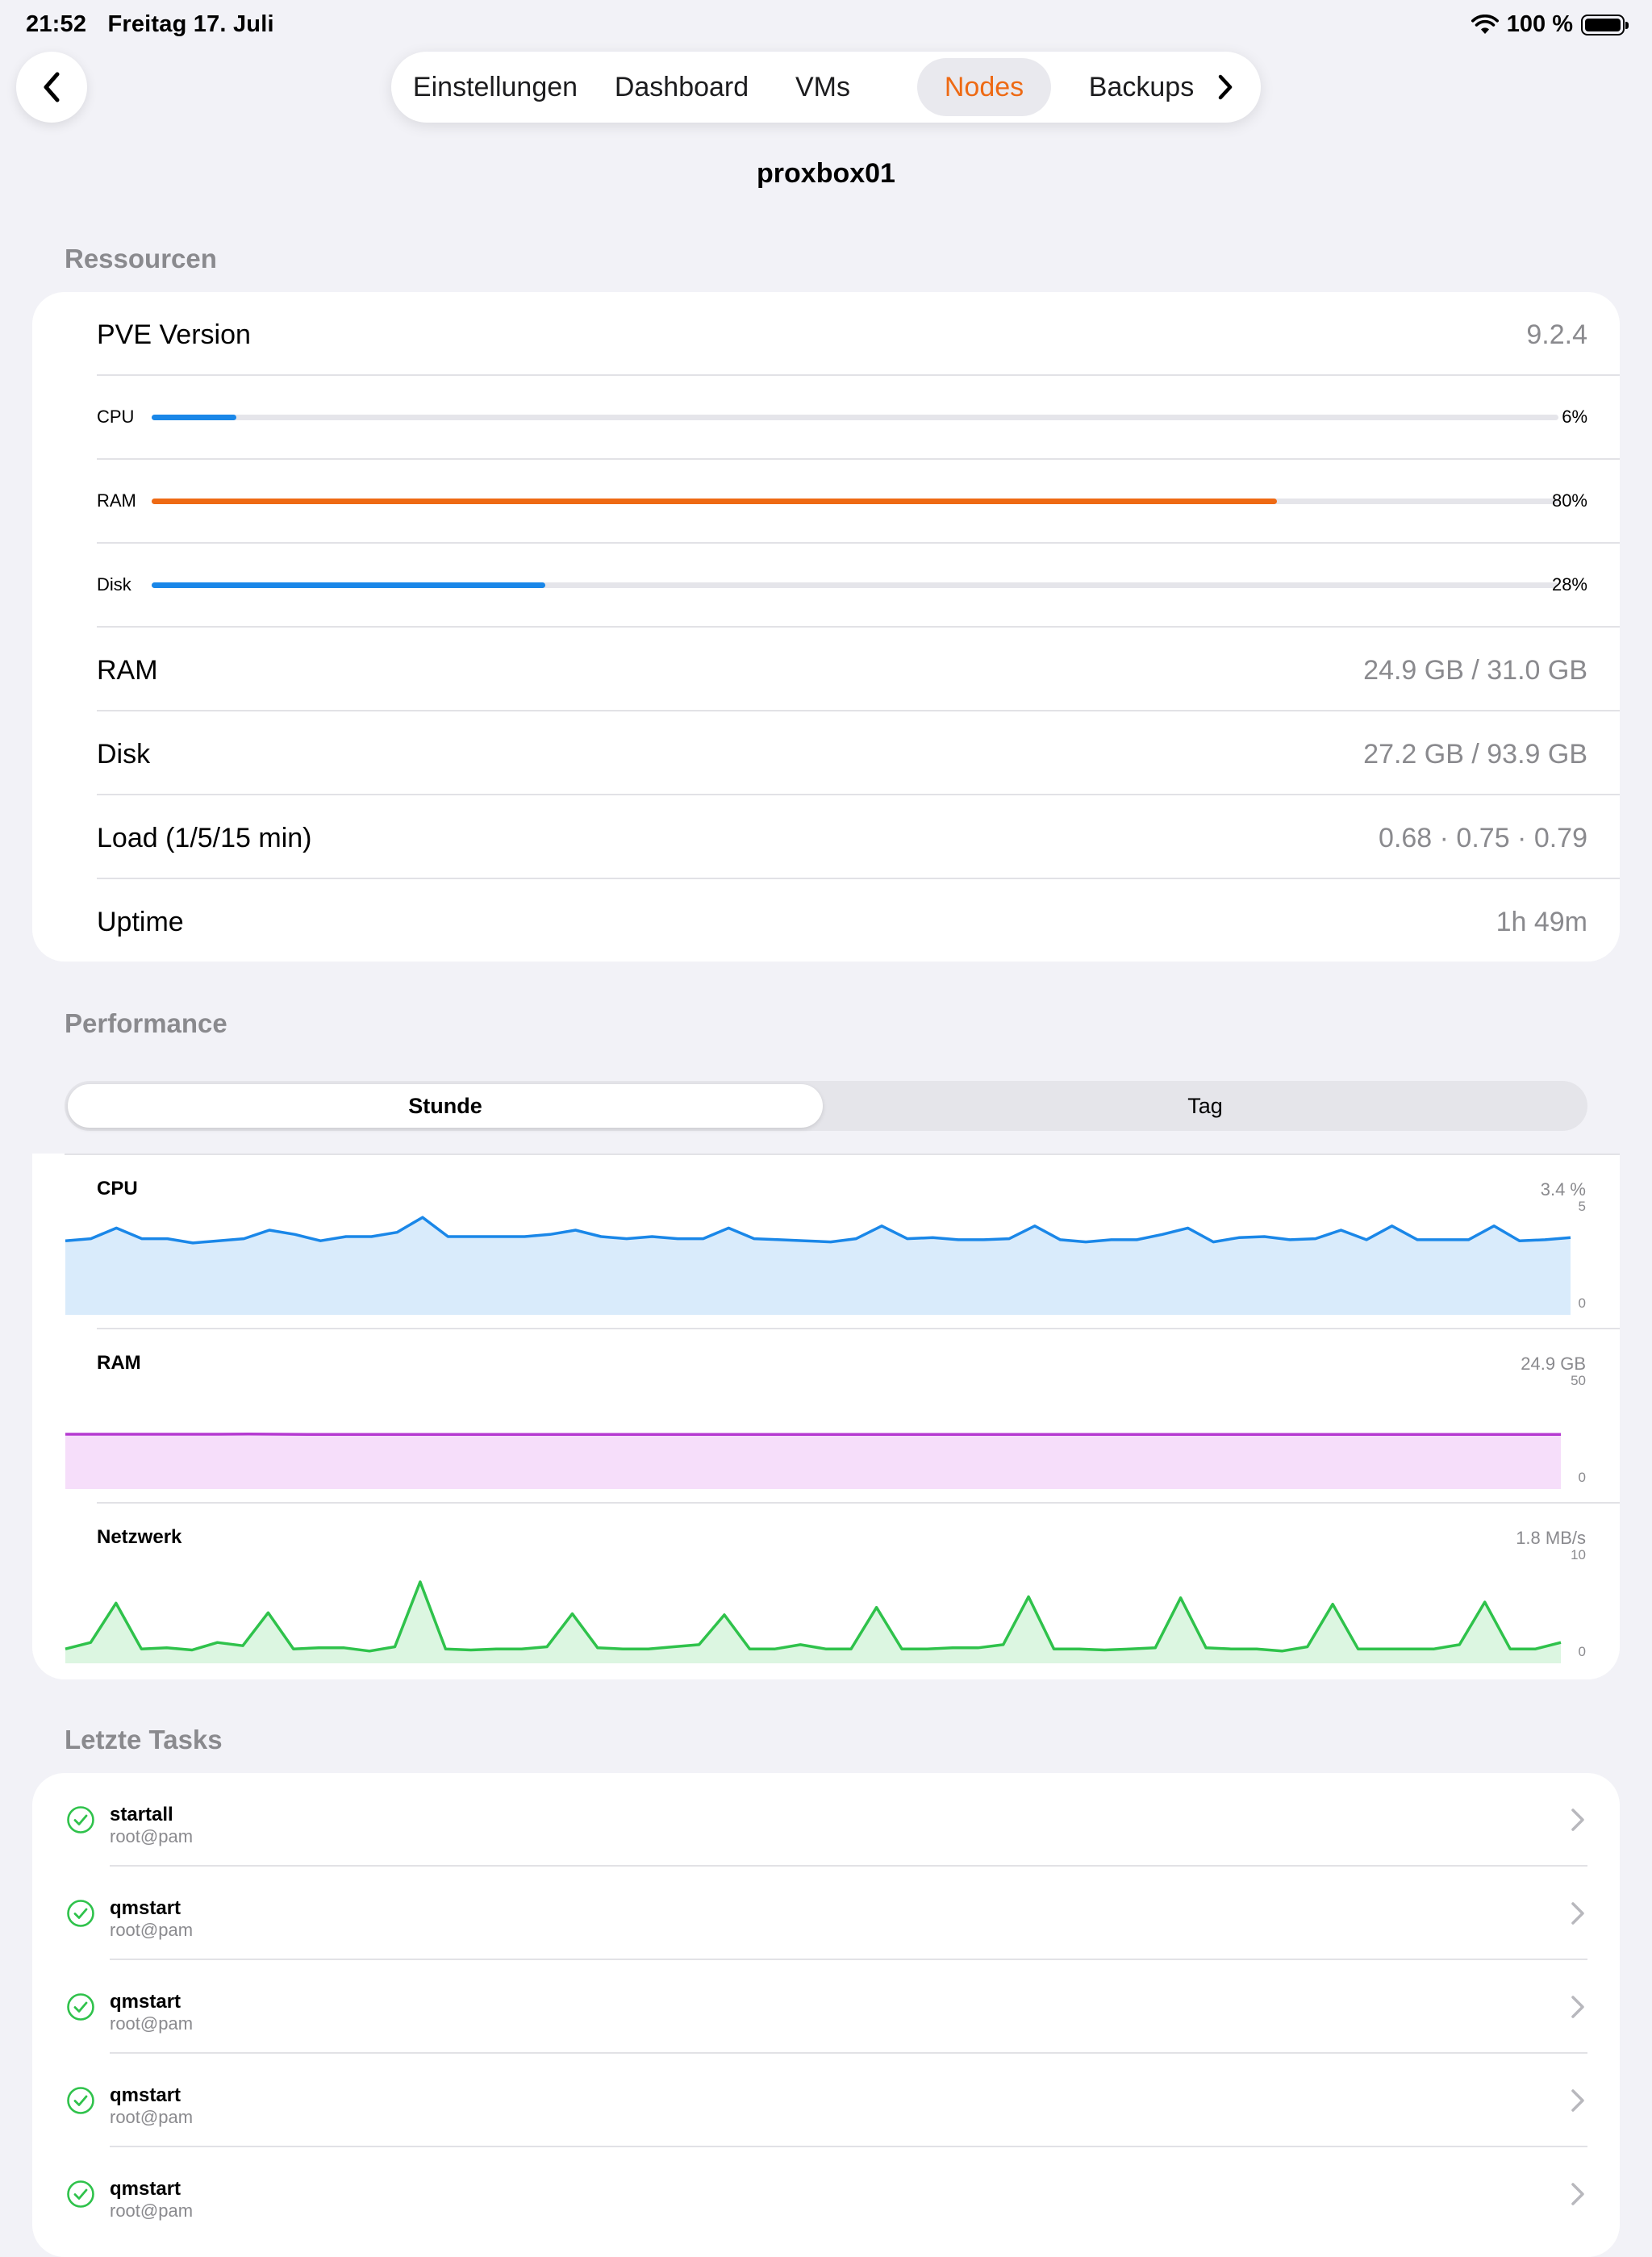 The image size is (1652, 2257). Describe the element at coordinates (191, 24) in the screenshot. I see `status-date: Freitag 17. Juli` at that location.